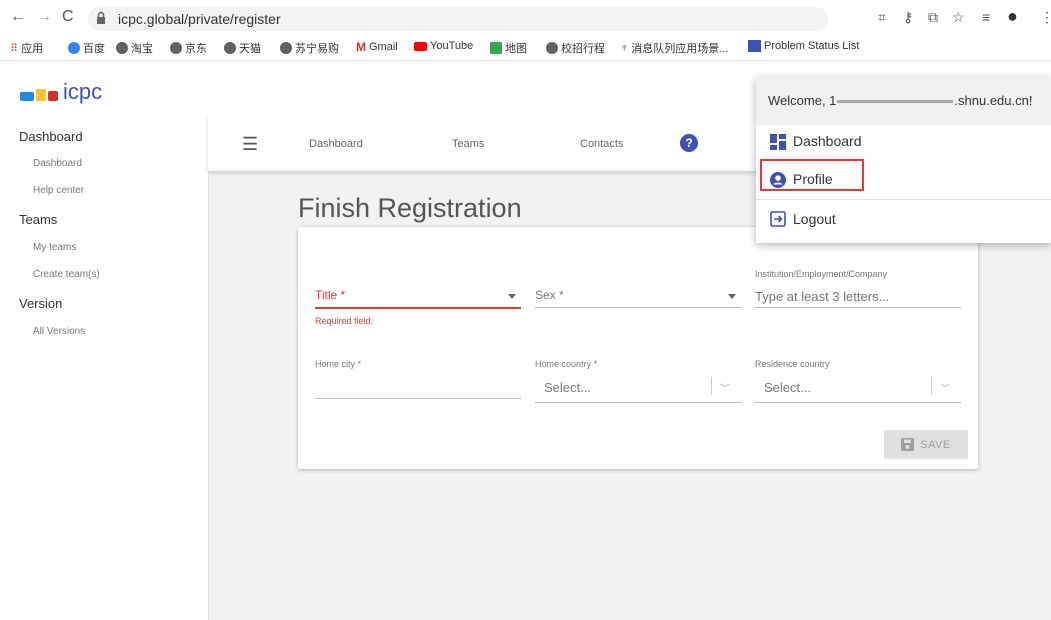 The height and width of the screenshot is (620, 1051). Describe the element at coordinates (933, 17) in the screenshot. I see `translate-icon: ⧉` at that location.